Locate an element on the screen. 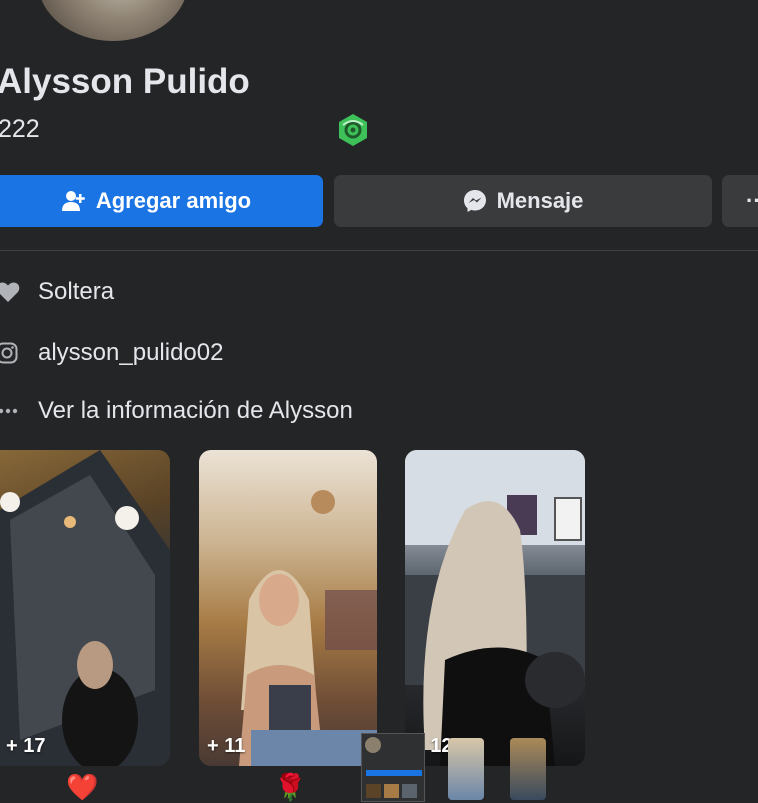 Image resolution: width=758 pixels, height=803 pixels. relationship-row: Soltera is located at coordinates (57, 292).